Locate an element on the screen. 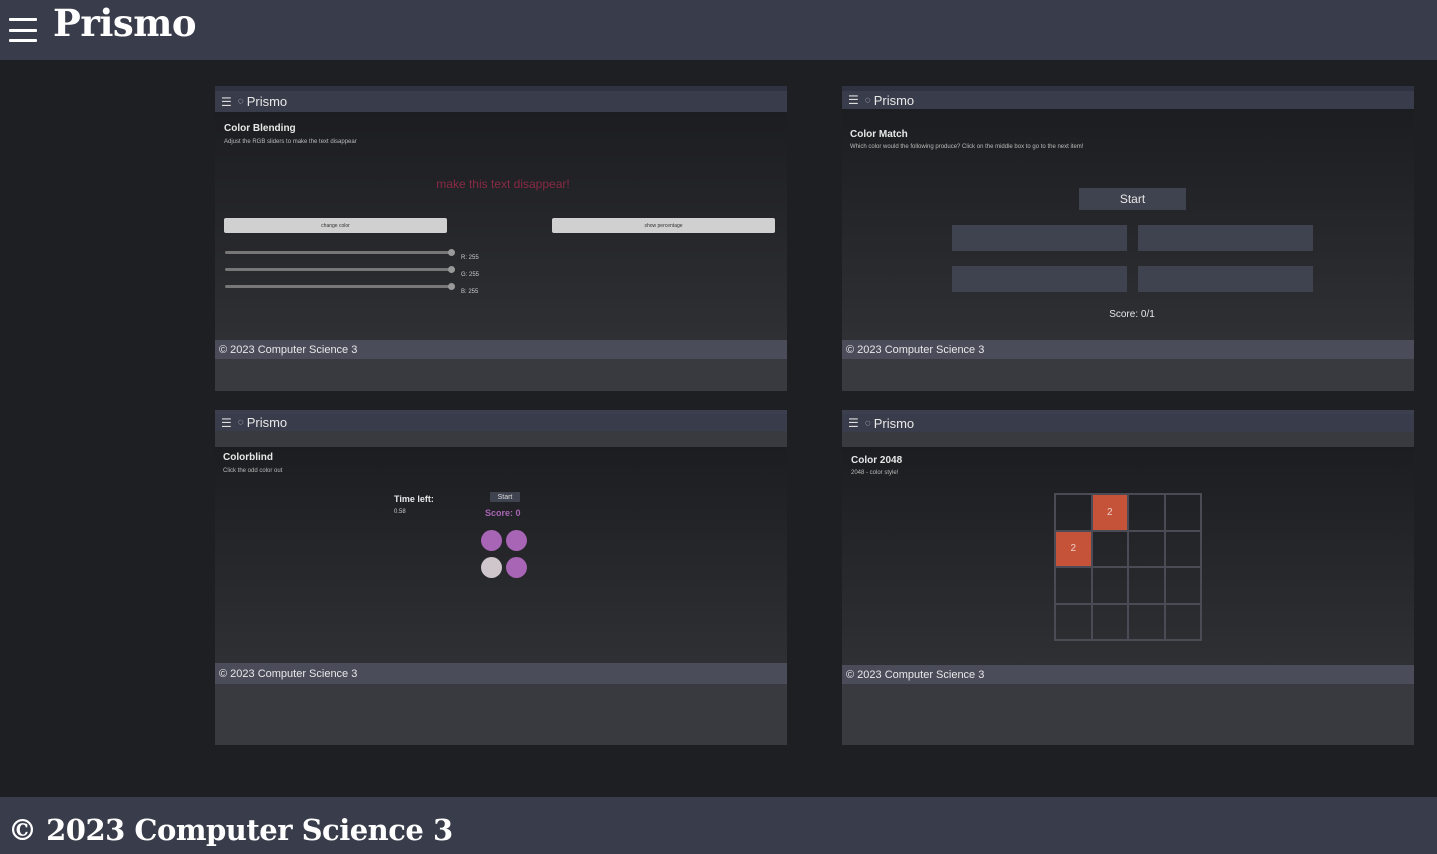 Image resolution: width=1437 pixels, height=854 pixels. game-subtitle: 2048 - color style! is located at coordinates (875, 473).